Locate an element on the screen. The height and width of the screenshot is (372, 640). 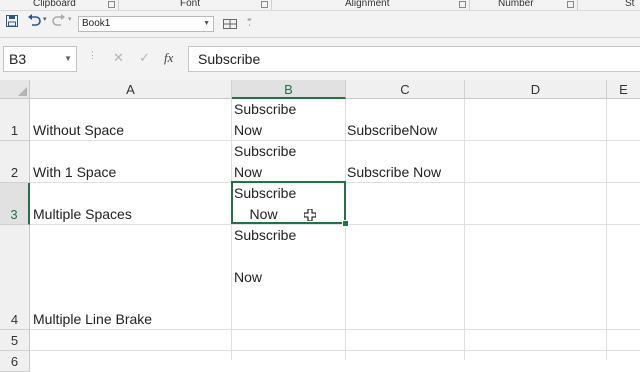
undo-icon is located at coordinates (34, 22).